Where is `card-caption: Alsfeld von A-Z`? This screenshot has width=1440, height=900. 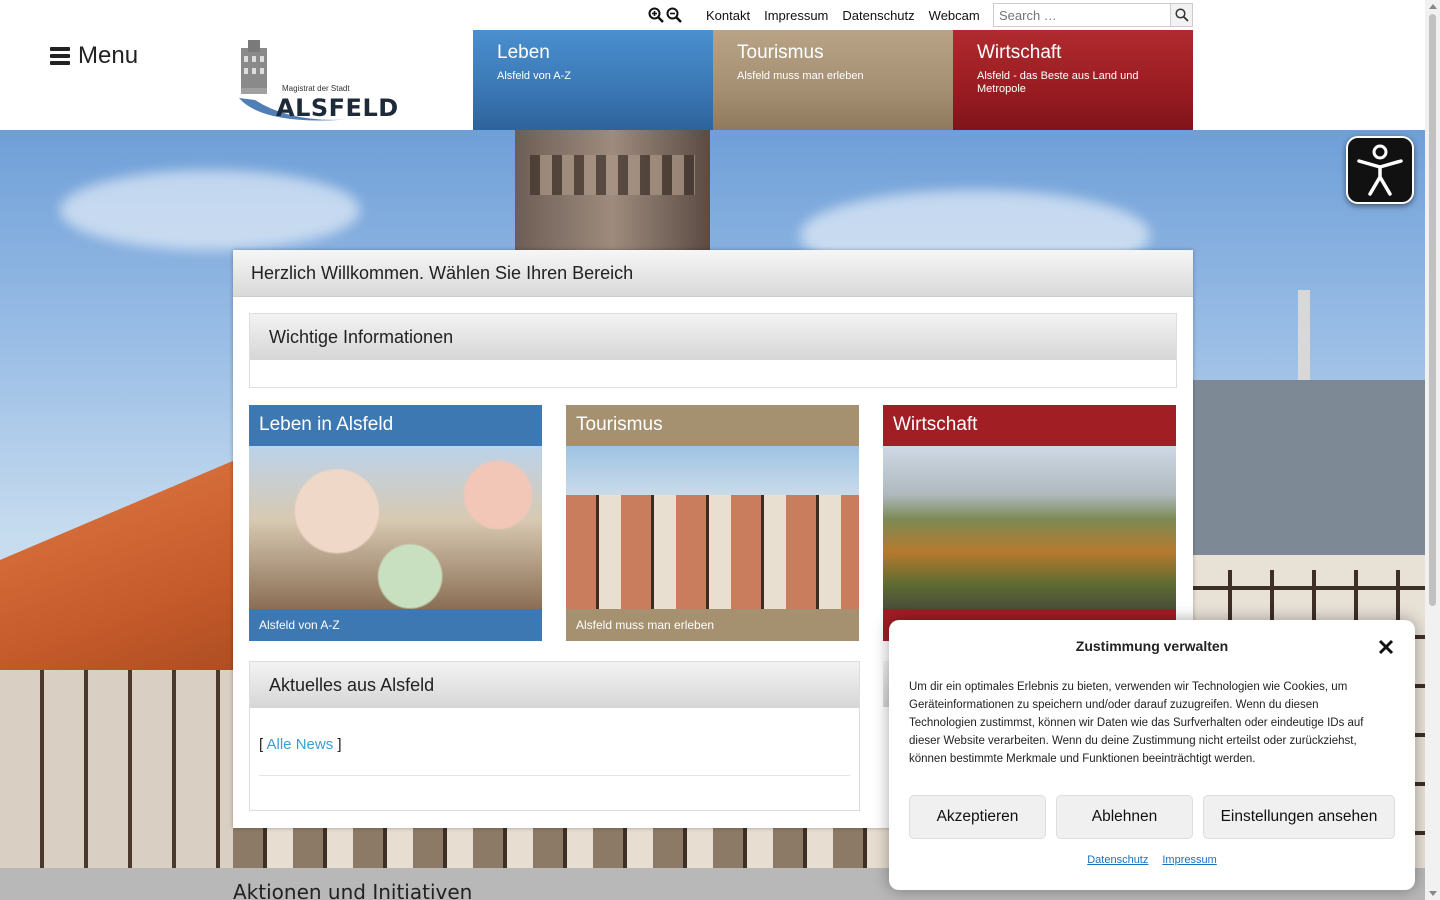
card-caption: Alsfeld von A-Z is located at coordinates (395, 625).